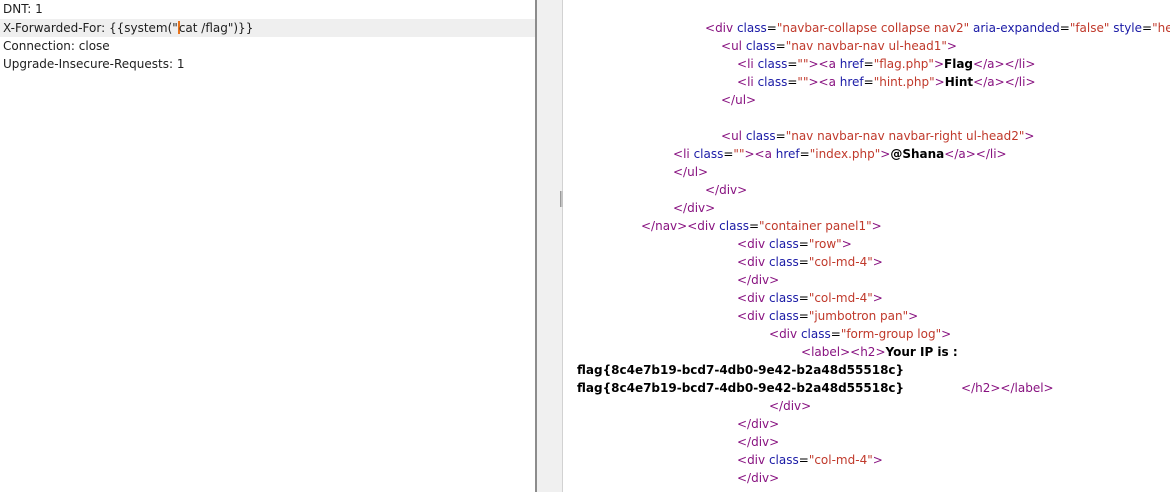 The image size is (1170, 492). Describe the element at coordinates (839, 46) in the screenshot. I see `source-line: <ul class="nav navbar-nav ul-head1">` at that location.